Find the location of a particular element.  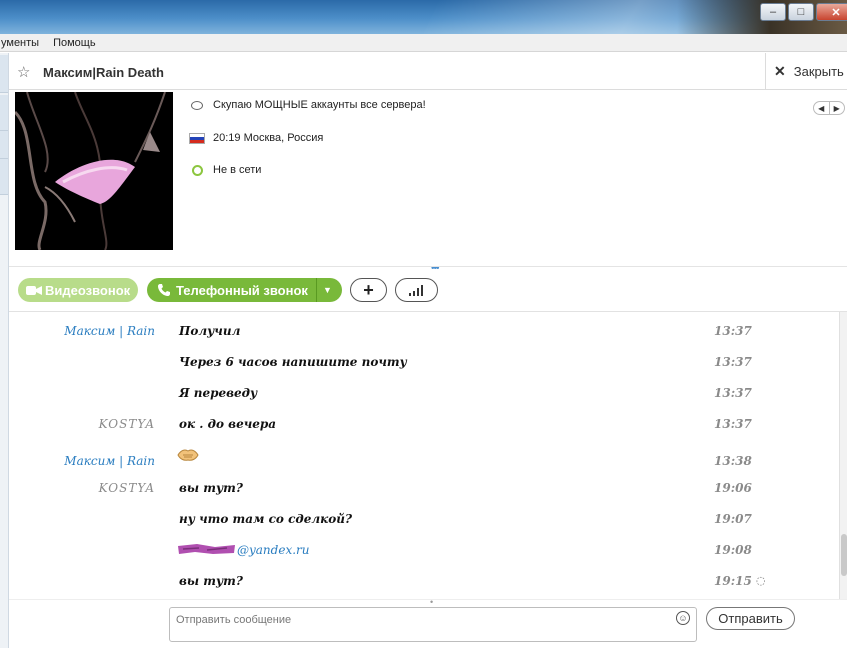

conversation-header: ☆ Максим|Rain Death ✕ Закрыть is located at coordinates (428, 71).